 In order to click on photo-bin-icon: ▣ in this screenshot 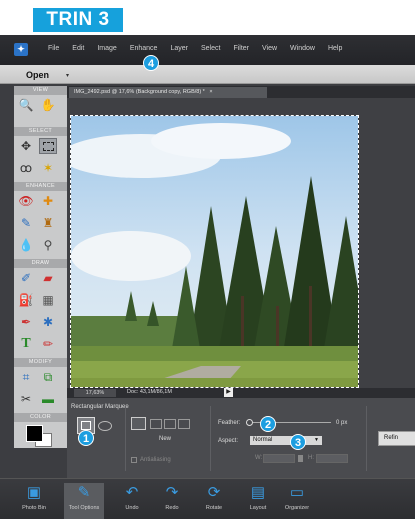, I will do `click(34, 492)`.